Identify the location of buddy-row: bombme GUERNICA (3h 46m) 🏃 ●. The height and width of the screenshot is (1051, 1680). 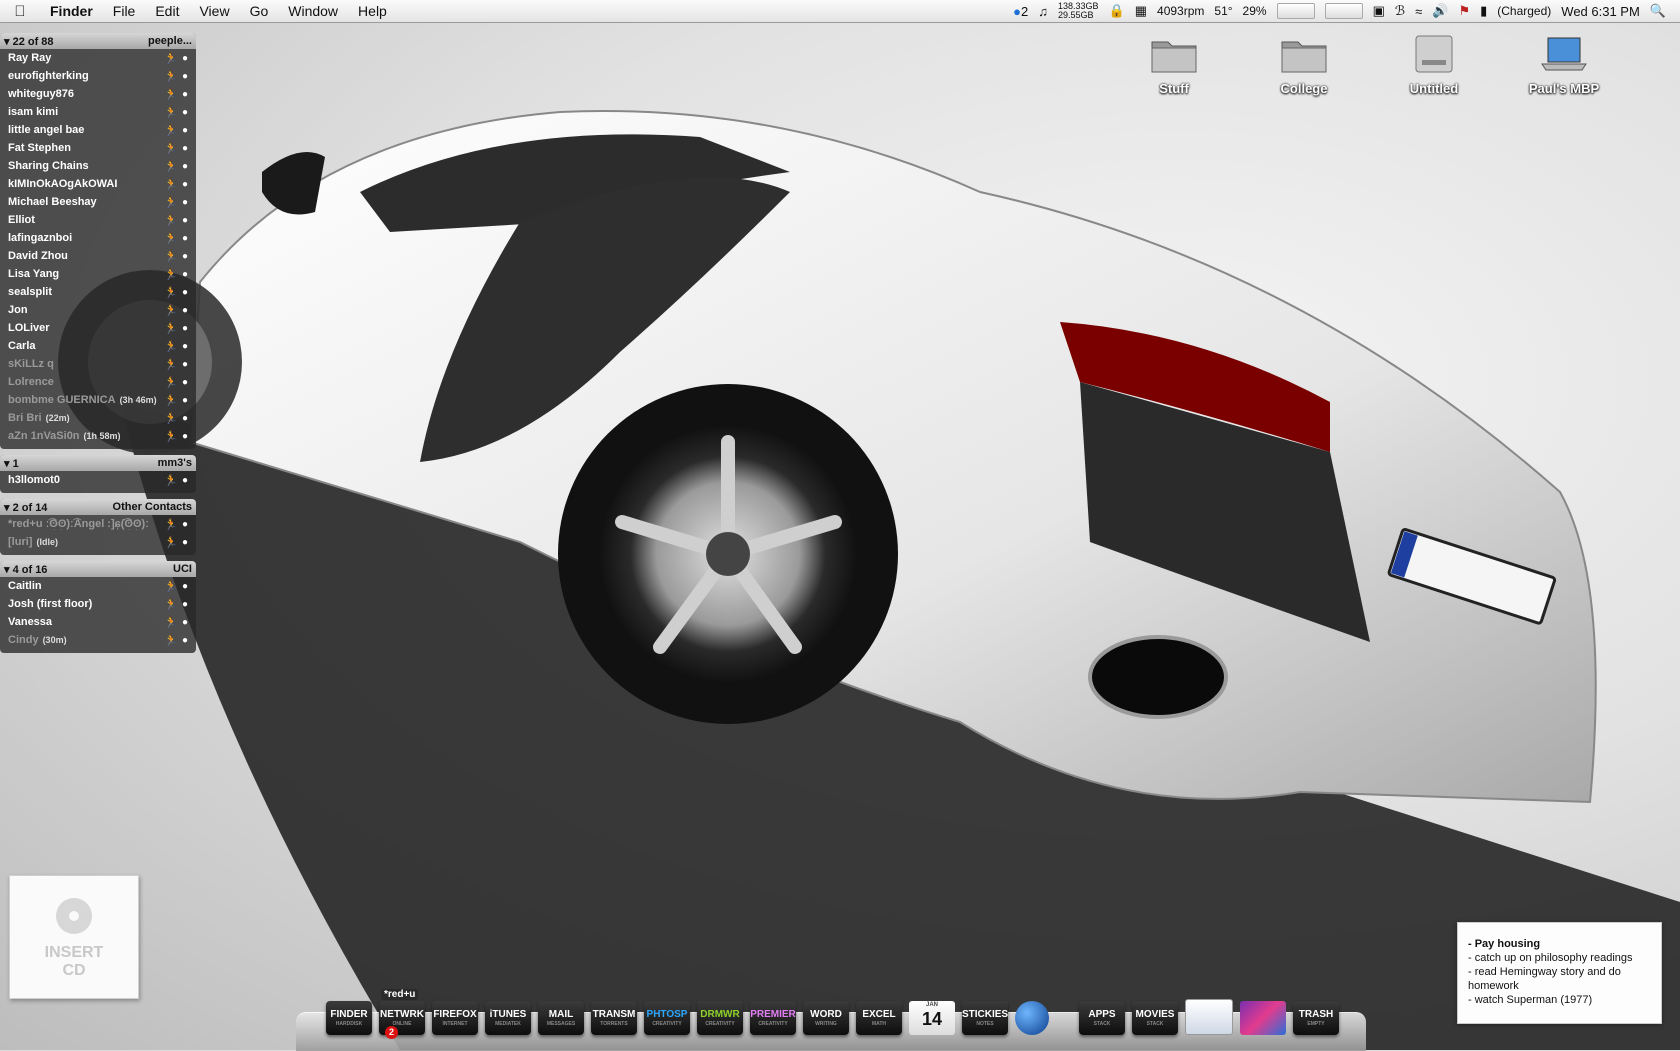
(98, 400).